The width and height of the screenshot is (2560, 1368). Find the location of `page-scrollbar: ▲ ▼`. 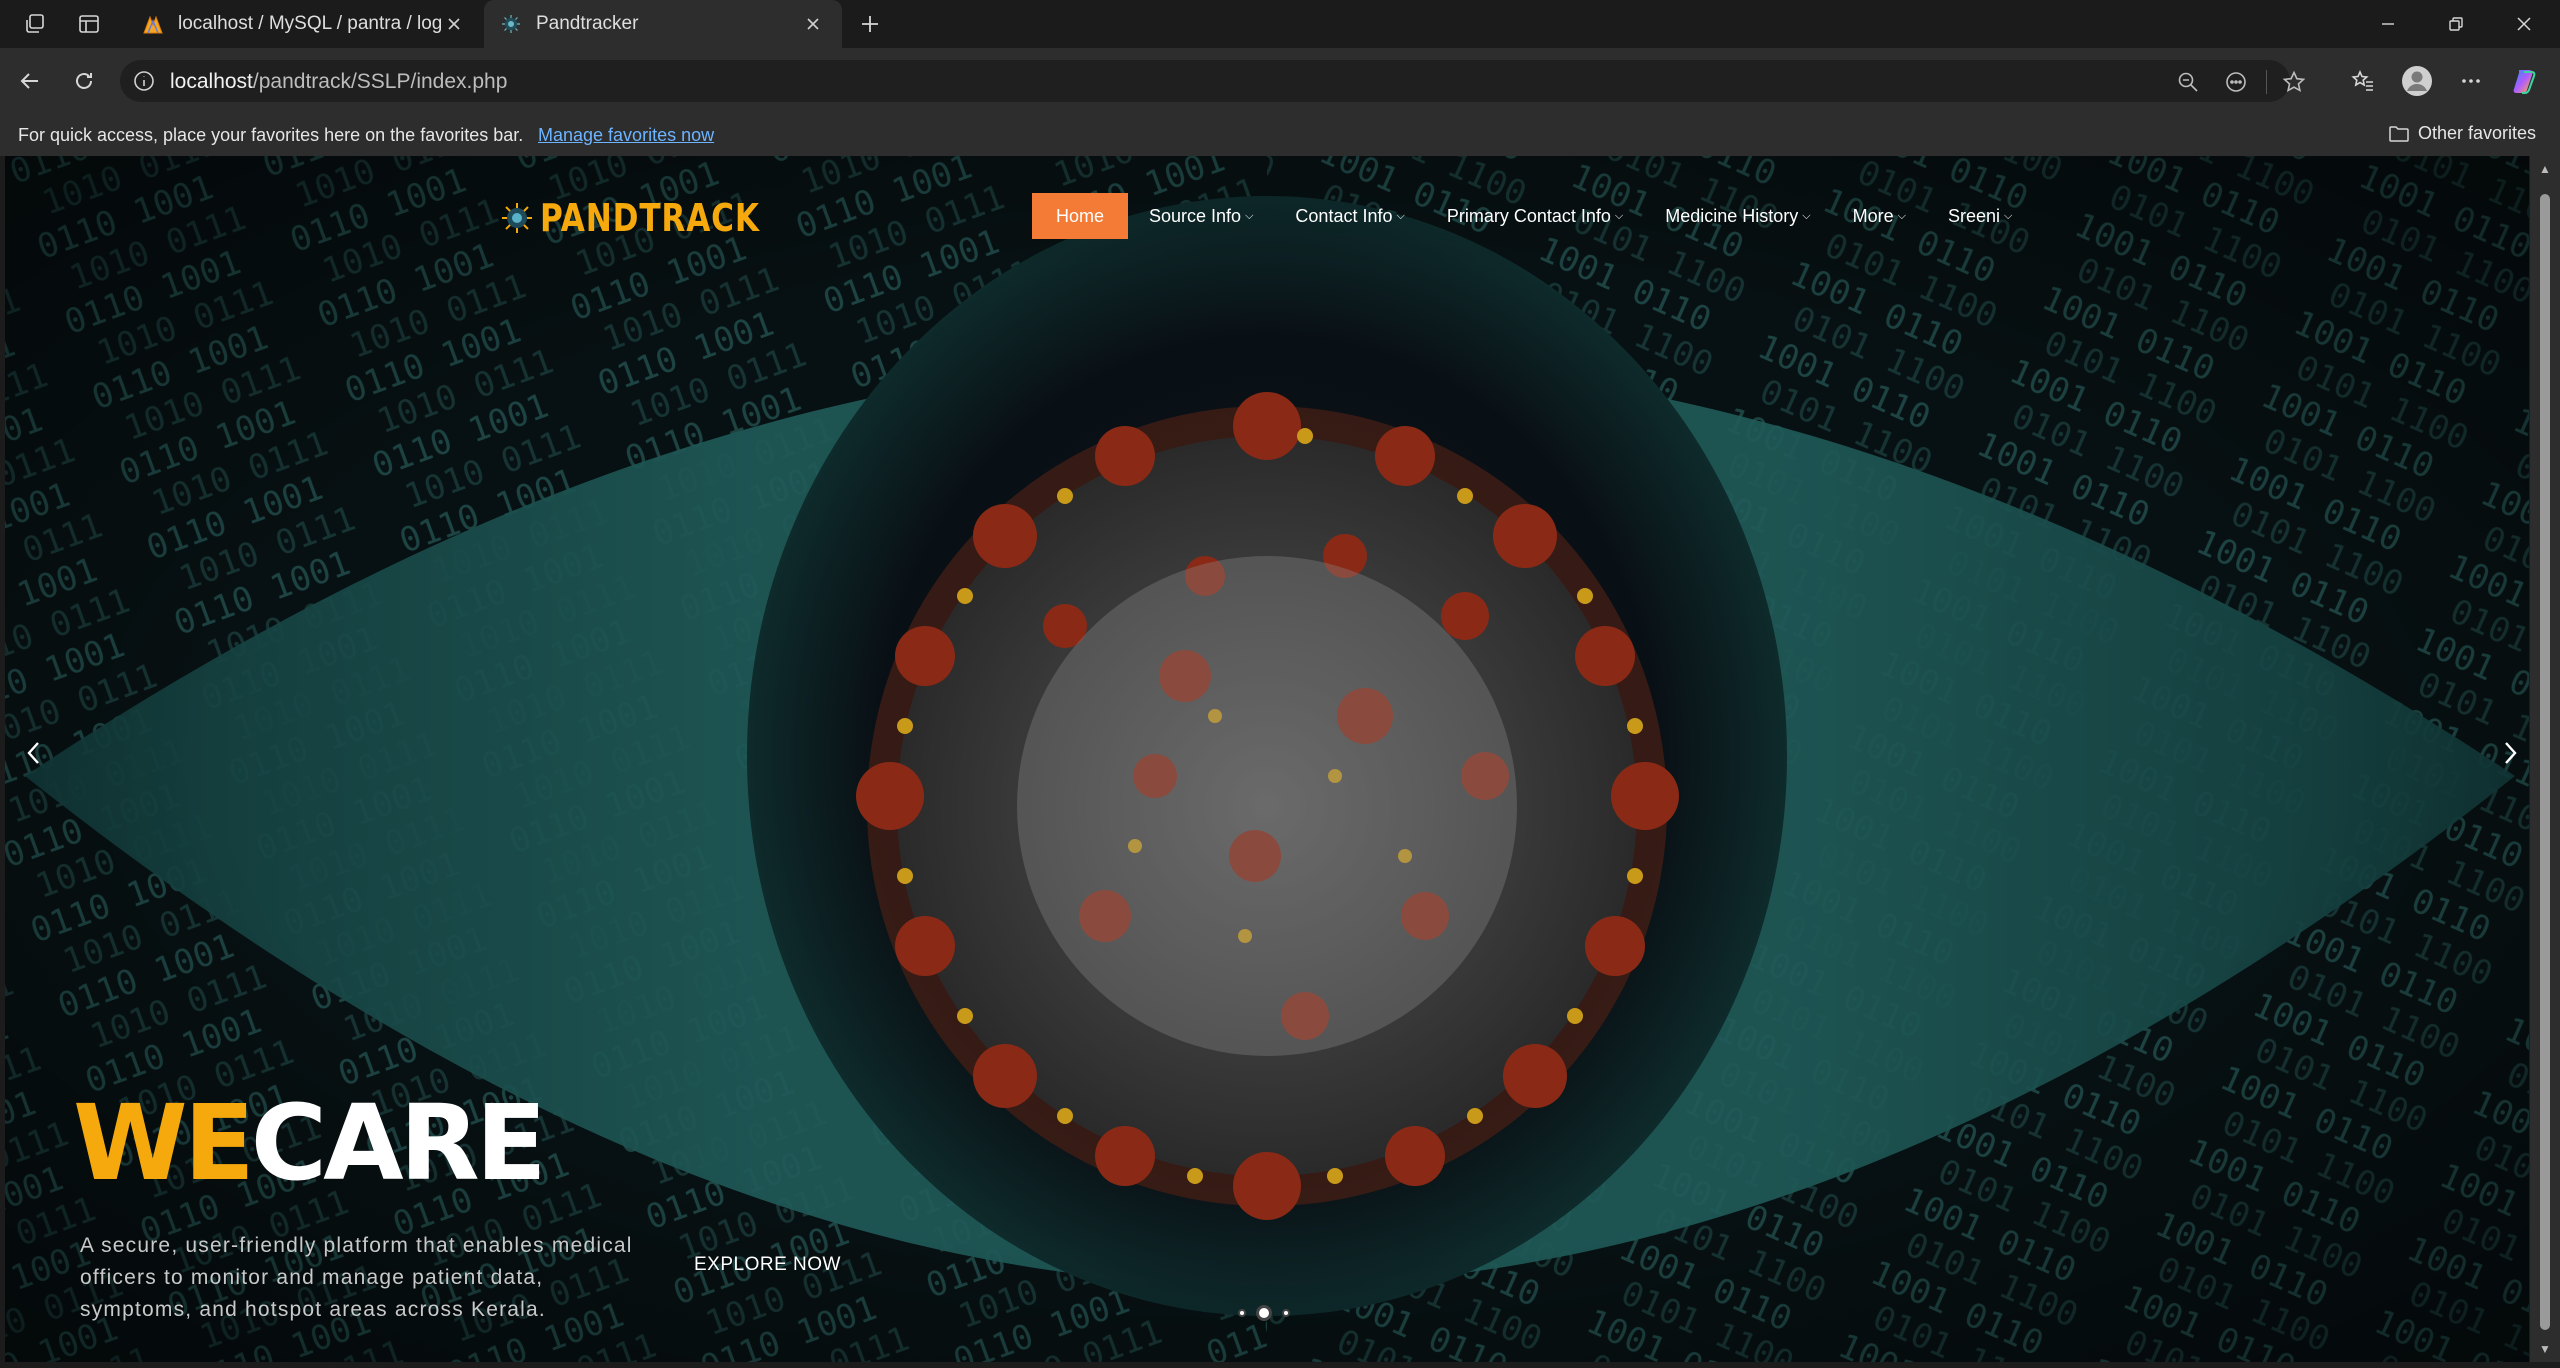

page-scrollbar: ▲ ▼ is located at coordinates (2545, 759).